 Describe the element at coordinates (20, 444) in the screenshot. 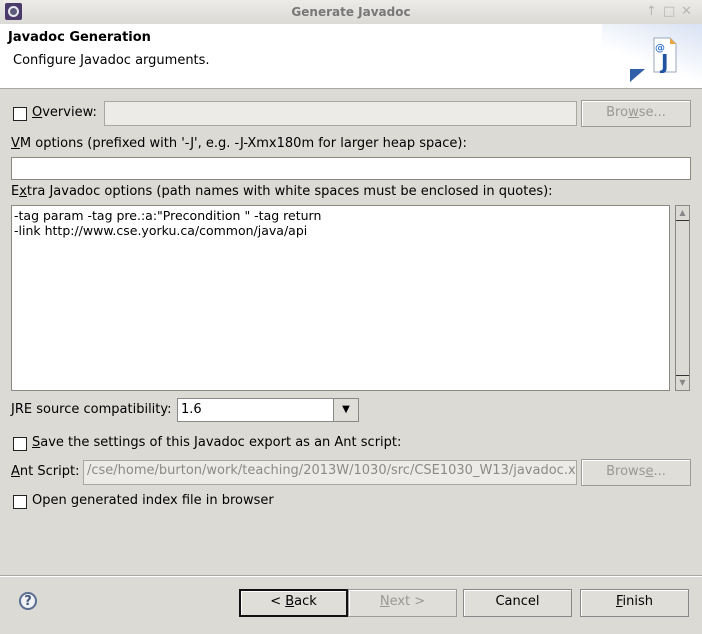

I see `save-ant-checkbox` at that location.